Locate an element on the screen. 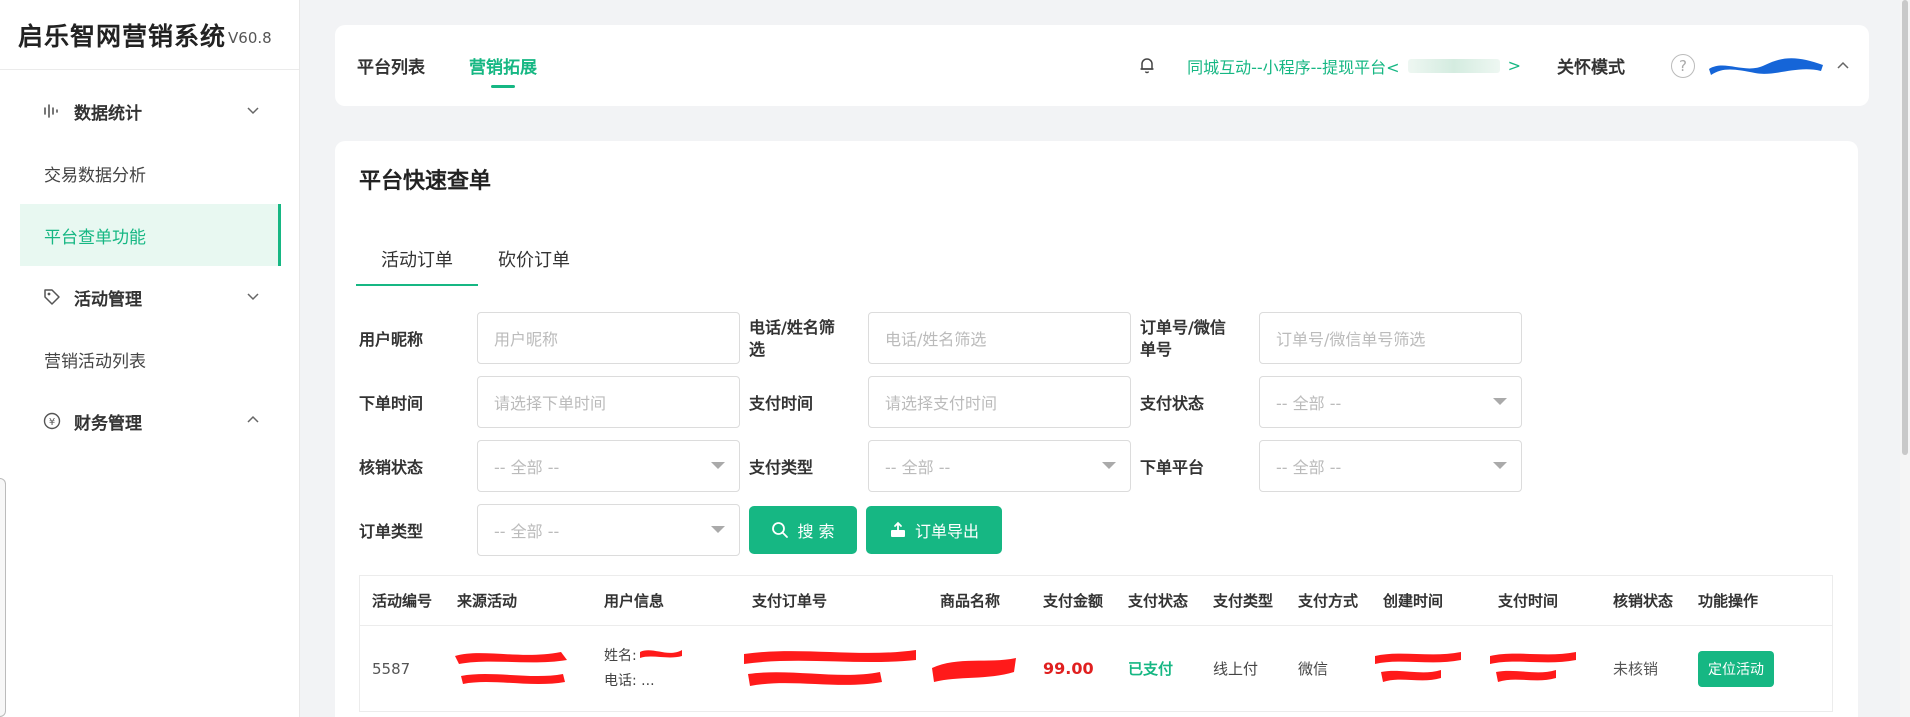  sidebar-group-label: 财务管理 is located at coordinates (108, 423).